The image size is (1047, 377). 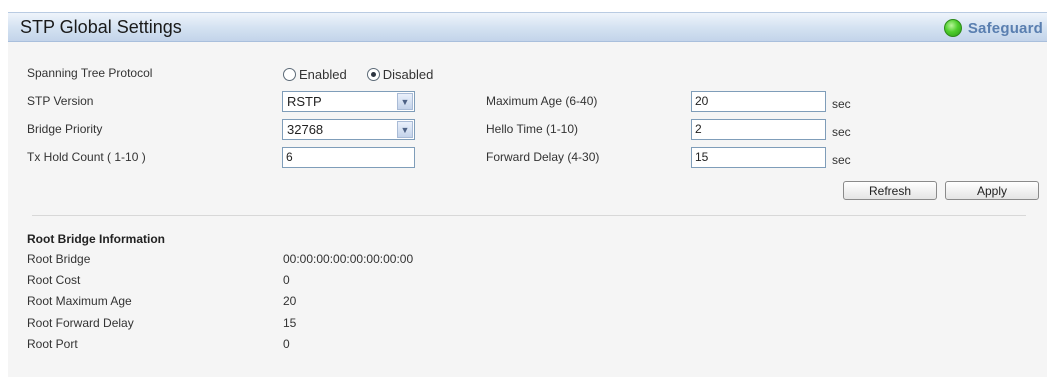 I want to click on maximum-age-input: 20, so click(x=758, y=101).